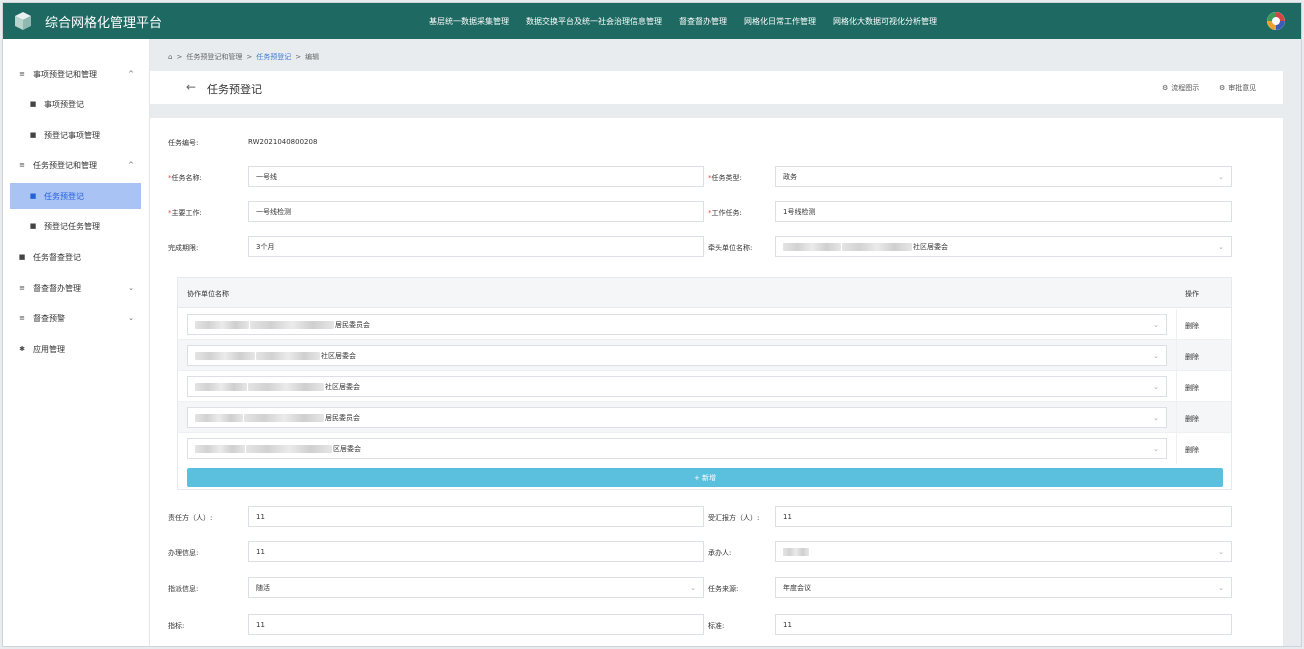 This screenshot has height=649, width=1304. What do you see at coordinates (183, 248) in the screenshot?
I see `deadline-label: 完成期限:` at bounding box center [183, 248].